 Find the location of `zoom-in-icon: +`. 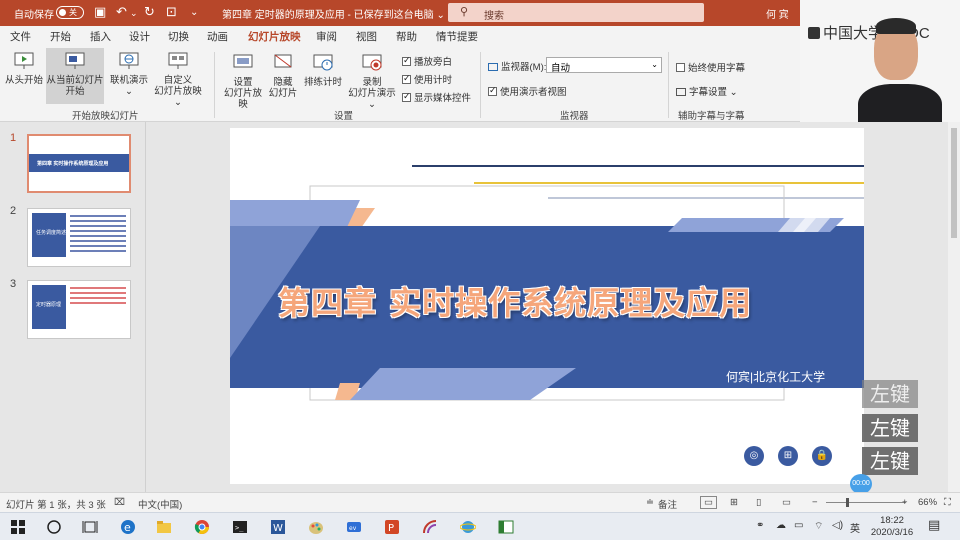

zoom-in-icon: + is located at coordinates (905, 502).